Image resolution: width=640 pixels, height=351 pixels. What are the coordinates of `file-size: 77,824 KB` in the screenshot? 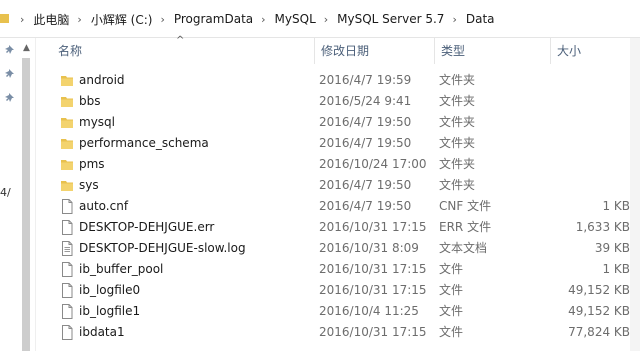 It's located at (599, 332).